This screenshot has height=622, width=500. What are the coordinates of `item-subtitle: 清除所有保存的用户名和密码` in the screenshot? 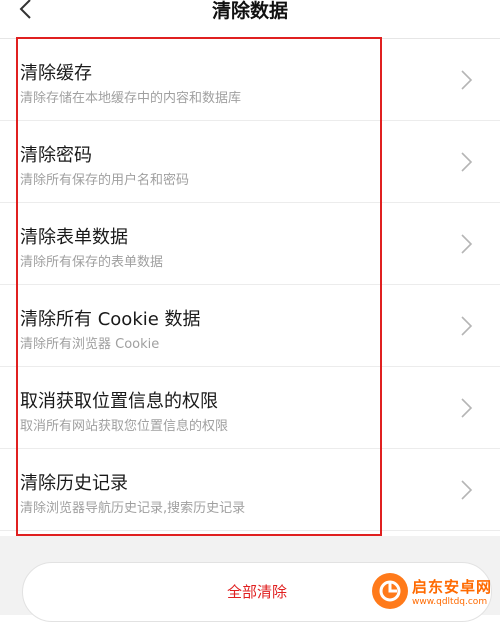 It's located at (105, 180).